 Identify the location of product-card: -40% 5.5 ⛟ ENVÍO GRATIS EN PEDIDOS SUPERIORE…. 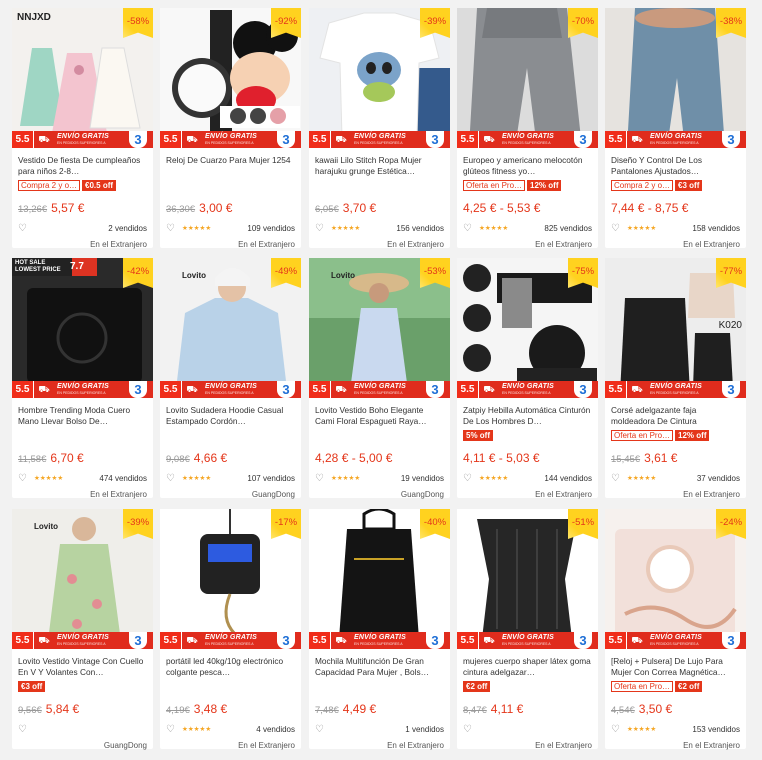
(379, 629).